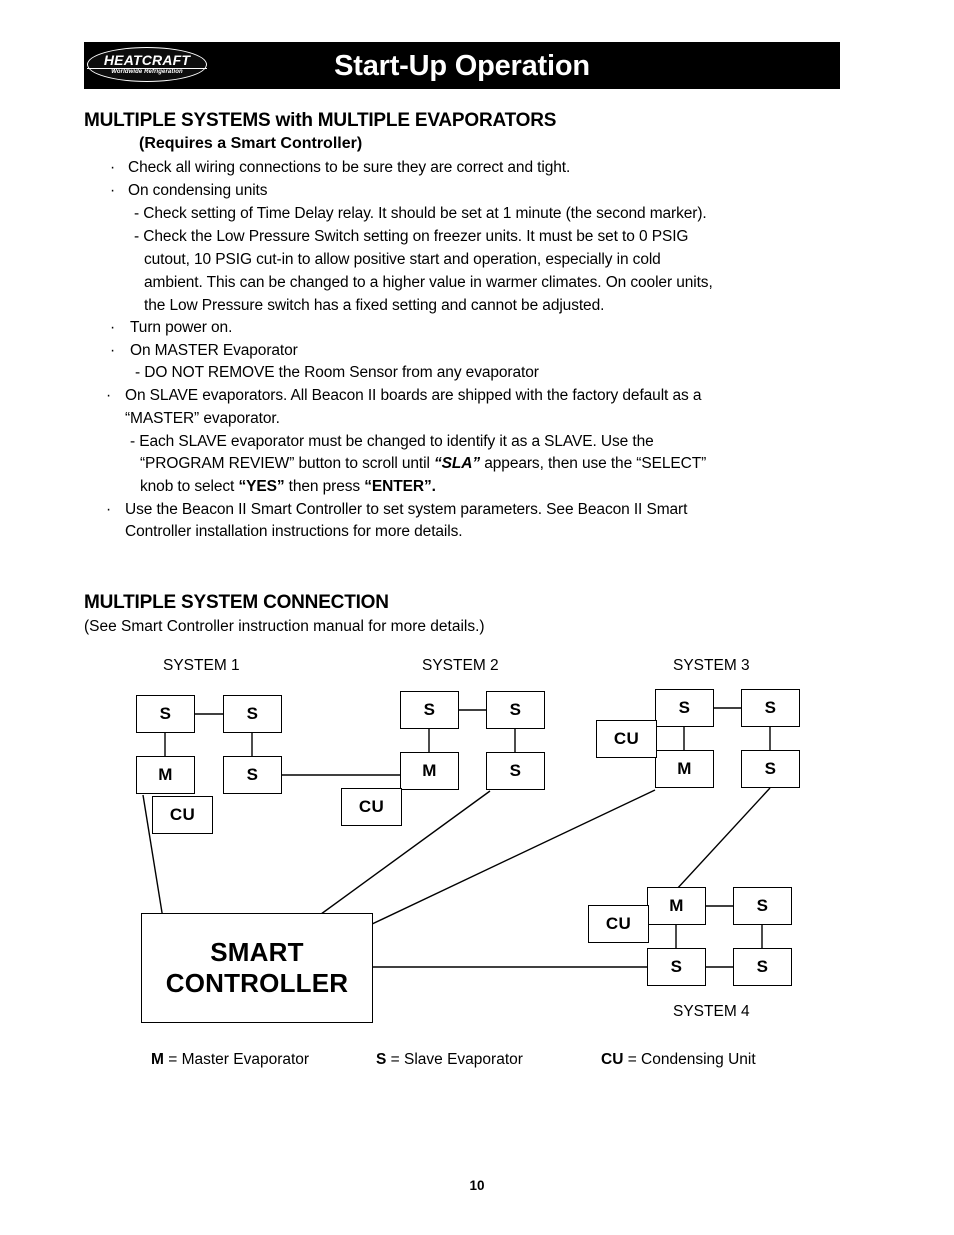 The image size is (954, 1235). Describe the element at coordinates (261, 486) in the screenshot. I see `yes-emphasis: “YES”` at that location.